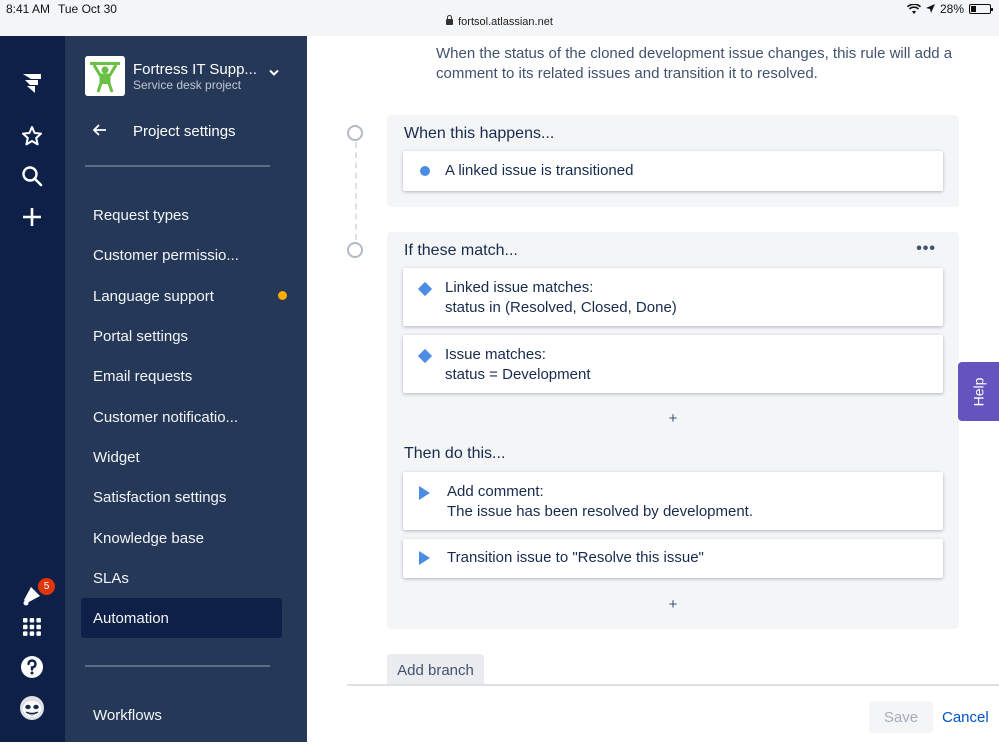 Image resolution: width=999 pixels, height=749 pixels. What do you see at coordinates (181, 715) in the screenshot?
I see `sidebar-item-workflows: Workflows` at bounding box center [181, 715].